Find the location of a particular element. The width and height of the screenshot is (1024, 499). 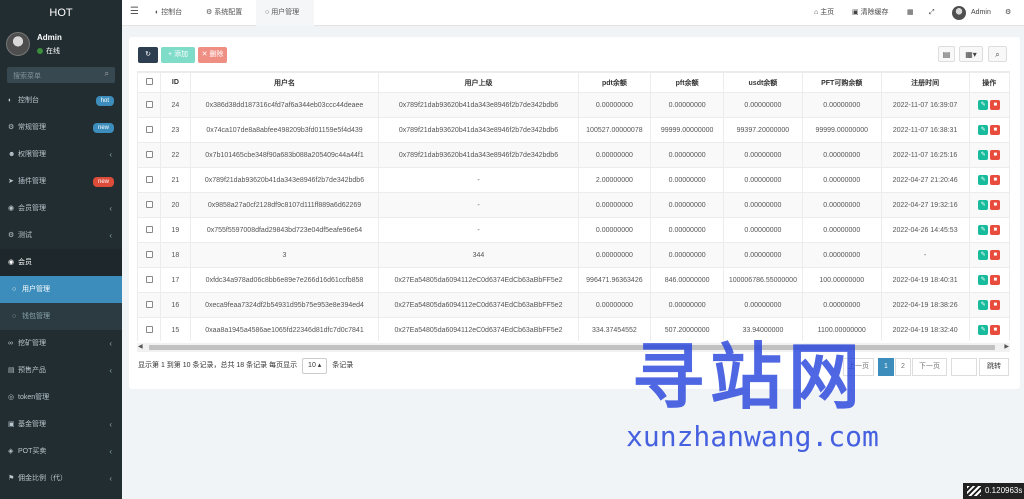

sidebar-item-12: ▣ 基金管理 ‹ is located at coordinates (61, 424).